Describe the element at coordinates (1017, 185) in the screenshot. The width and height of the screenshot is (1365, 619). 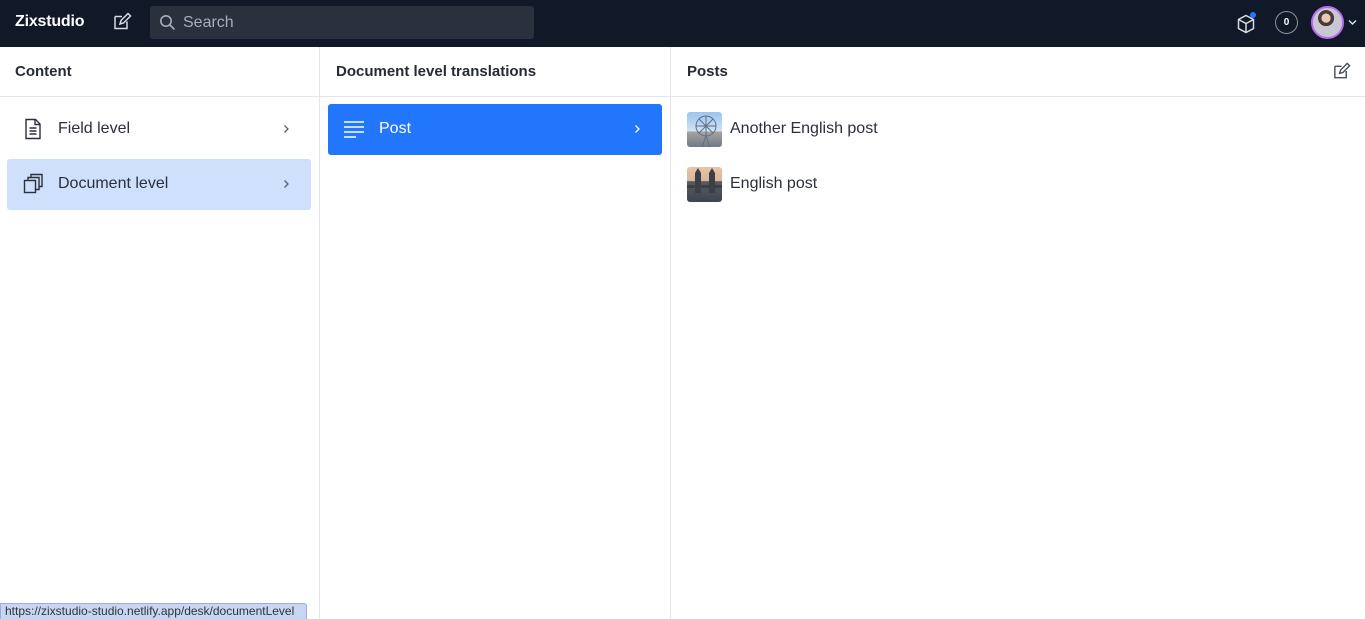
I see `list-item-english-post: English post` at that location.